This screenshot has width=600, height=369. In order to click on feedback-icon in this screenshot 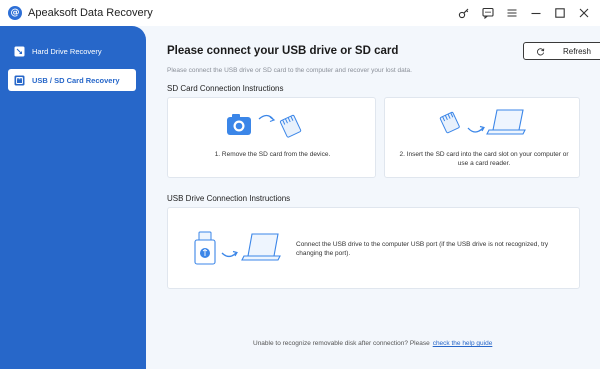, I will do `click(488, 13)`.